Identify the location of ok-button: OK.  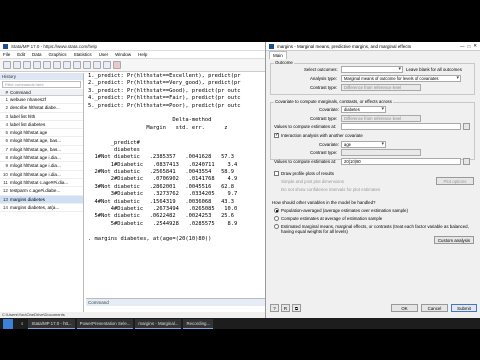
(404, 308).